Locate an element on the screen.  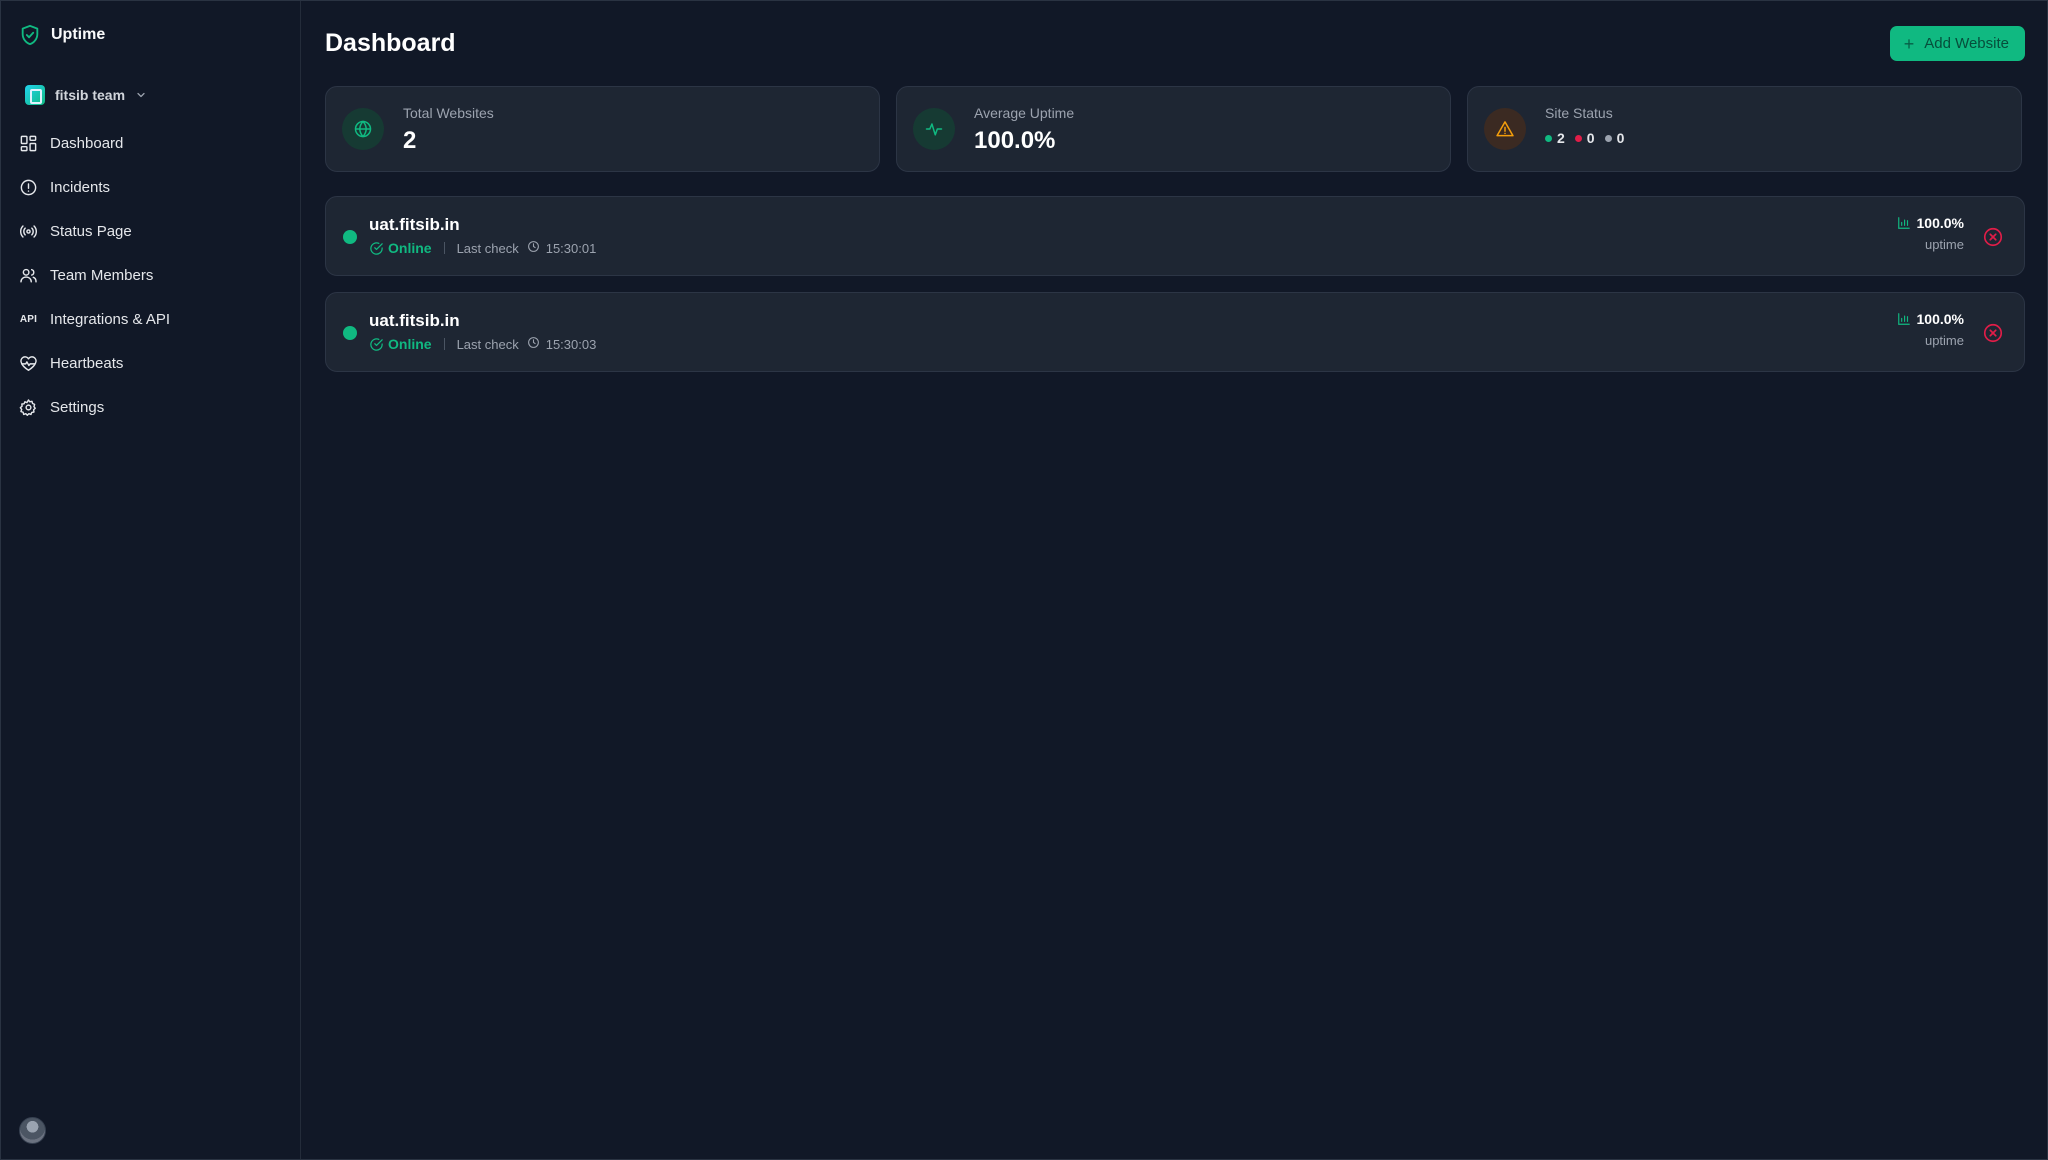
sidebar-item-team-members: Team Members is located at coordinates (152, 275).